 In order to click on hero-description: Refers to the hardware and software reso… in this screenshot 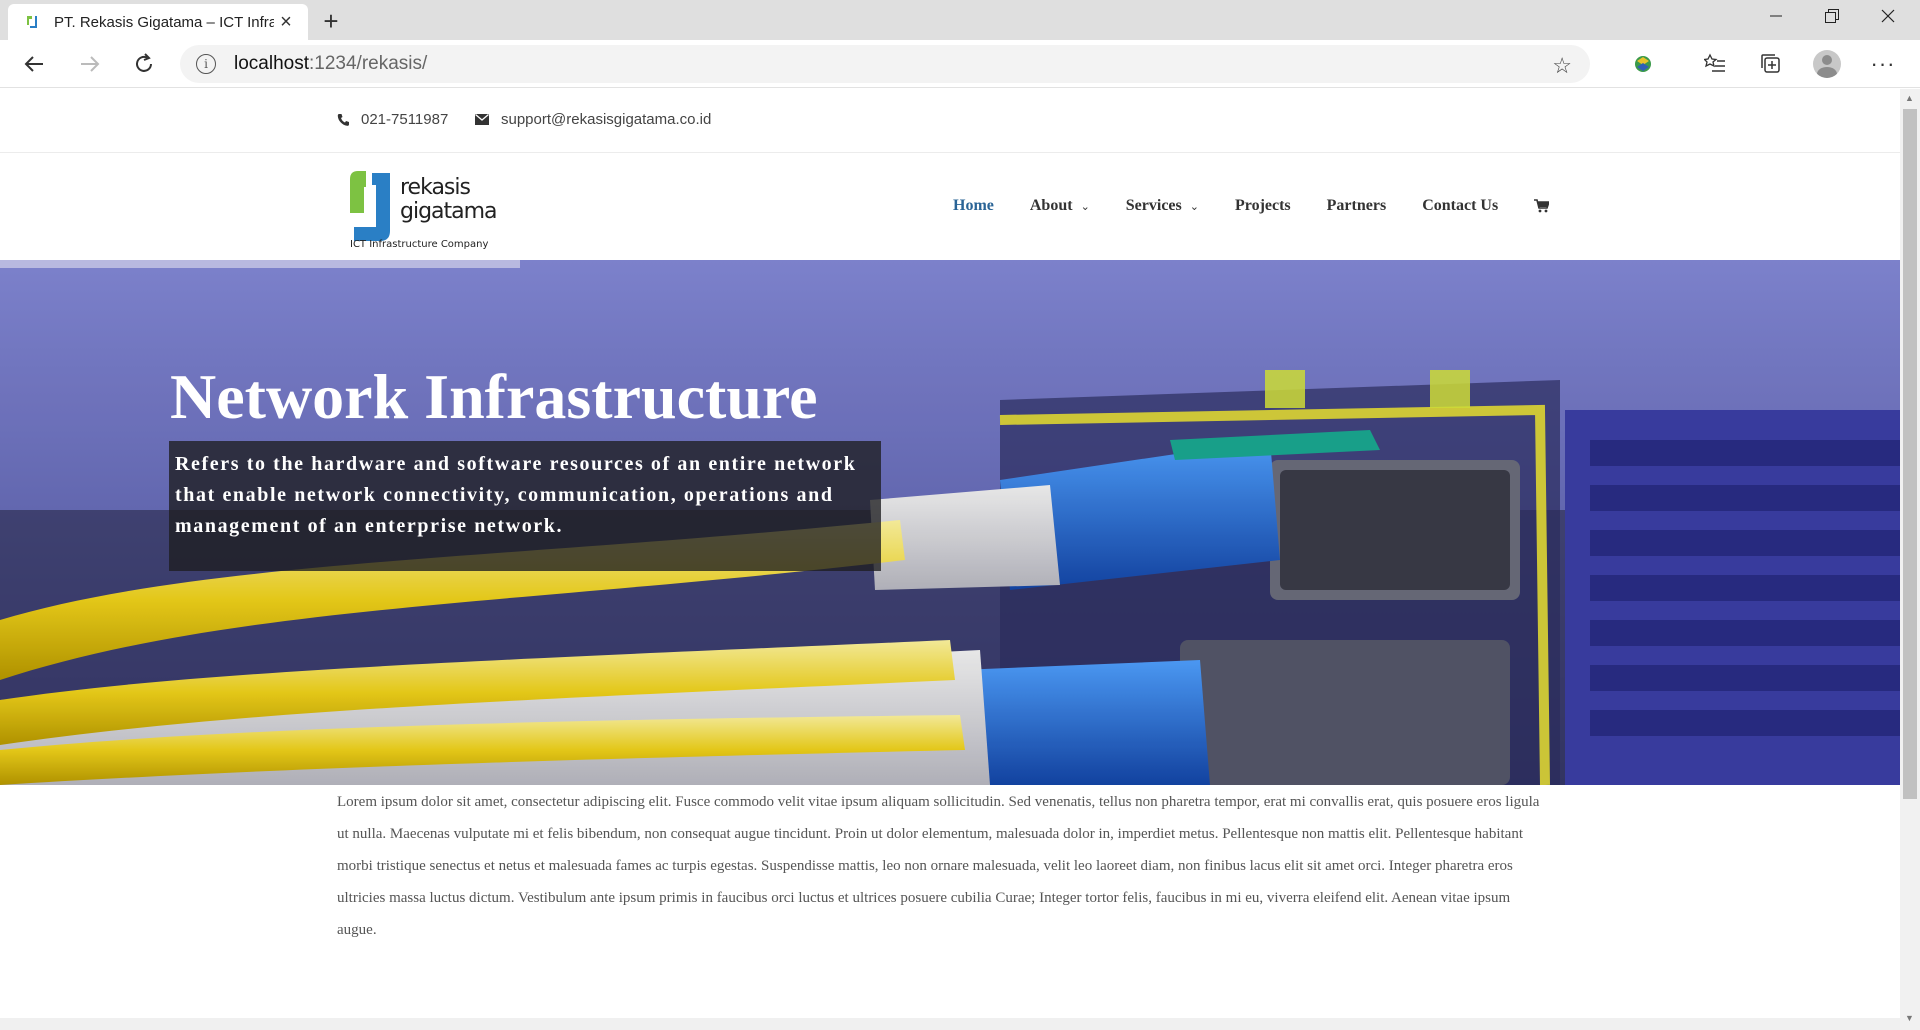, I will do `click(516, 495)`.